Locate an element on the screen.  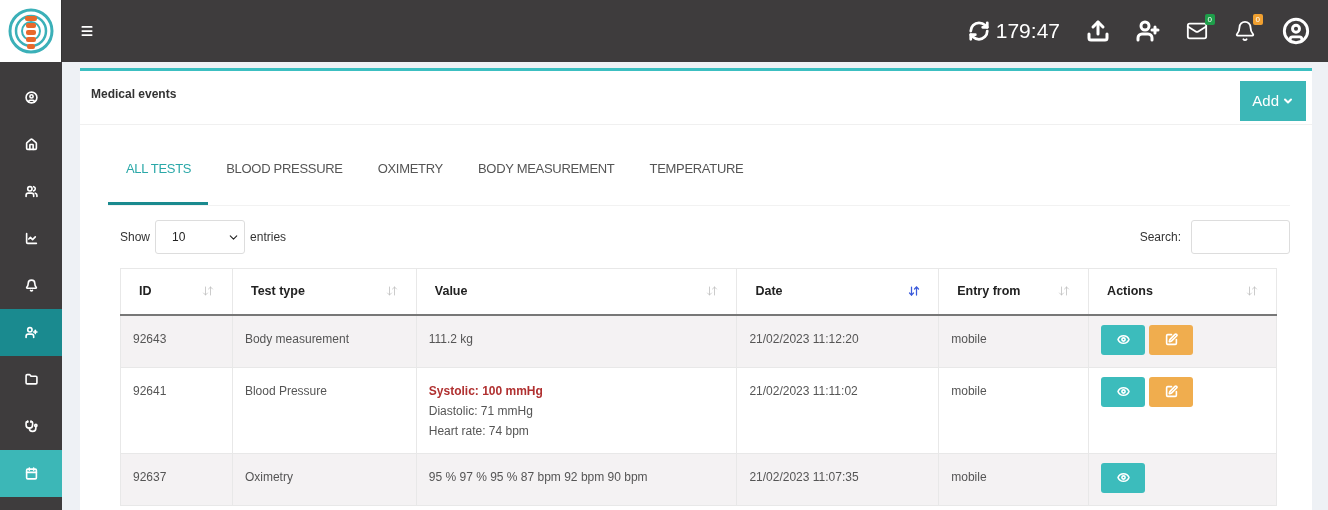
logo-icon is located at coordinates (30, 31).